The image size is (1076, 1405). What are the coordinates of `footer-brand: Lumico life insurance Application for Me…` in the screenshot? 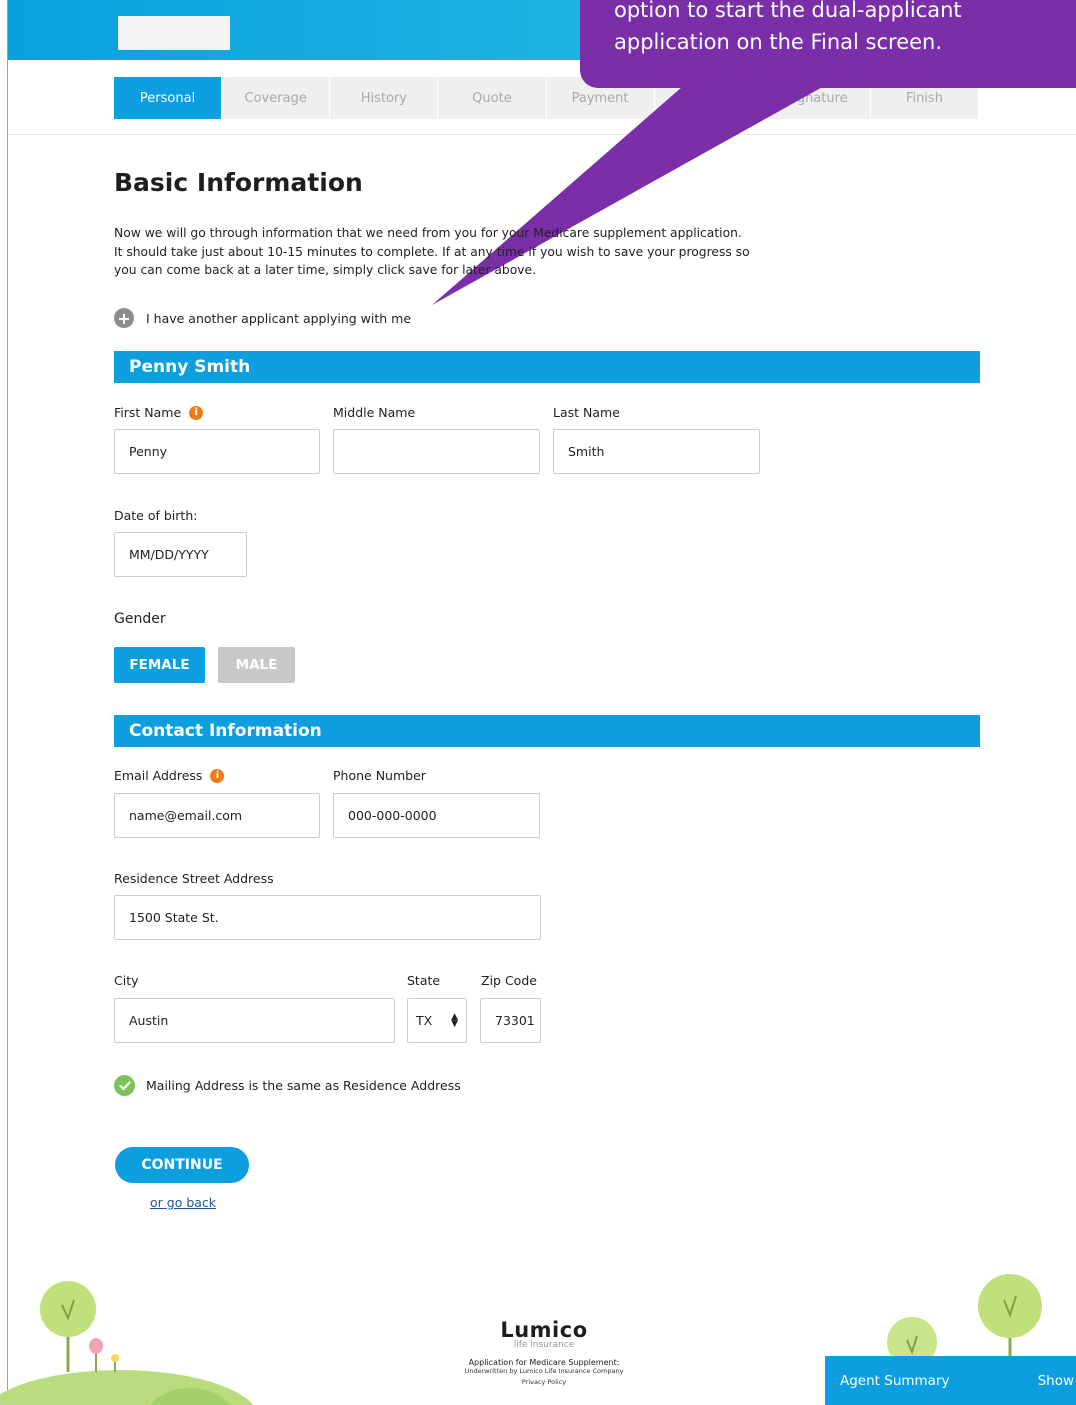 It's located at (544, 1352).